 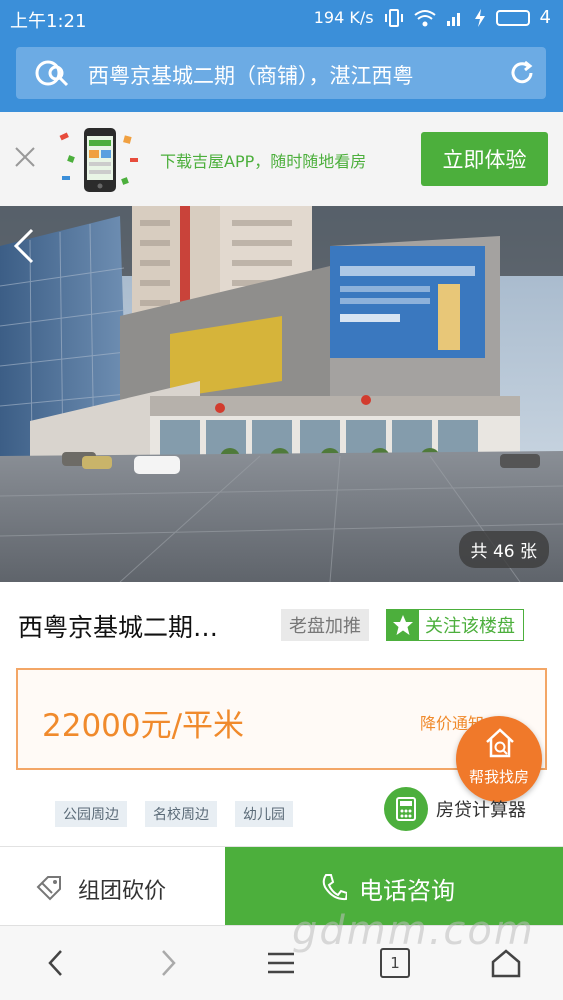 I want to click on find-house-label: 帮我找房, so click(x=498, y=777).